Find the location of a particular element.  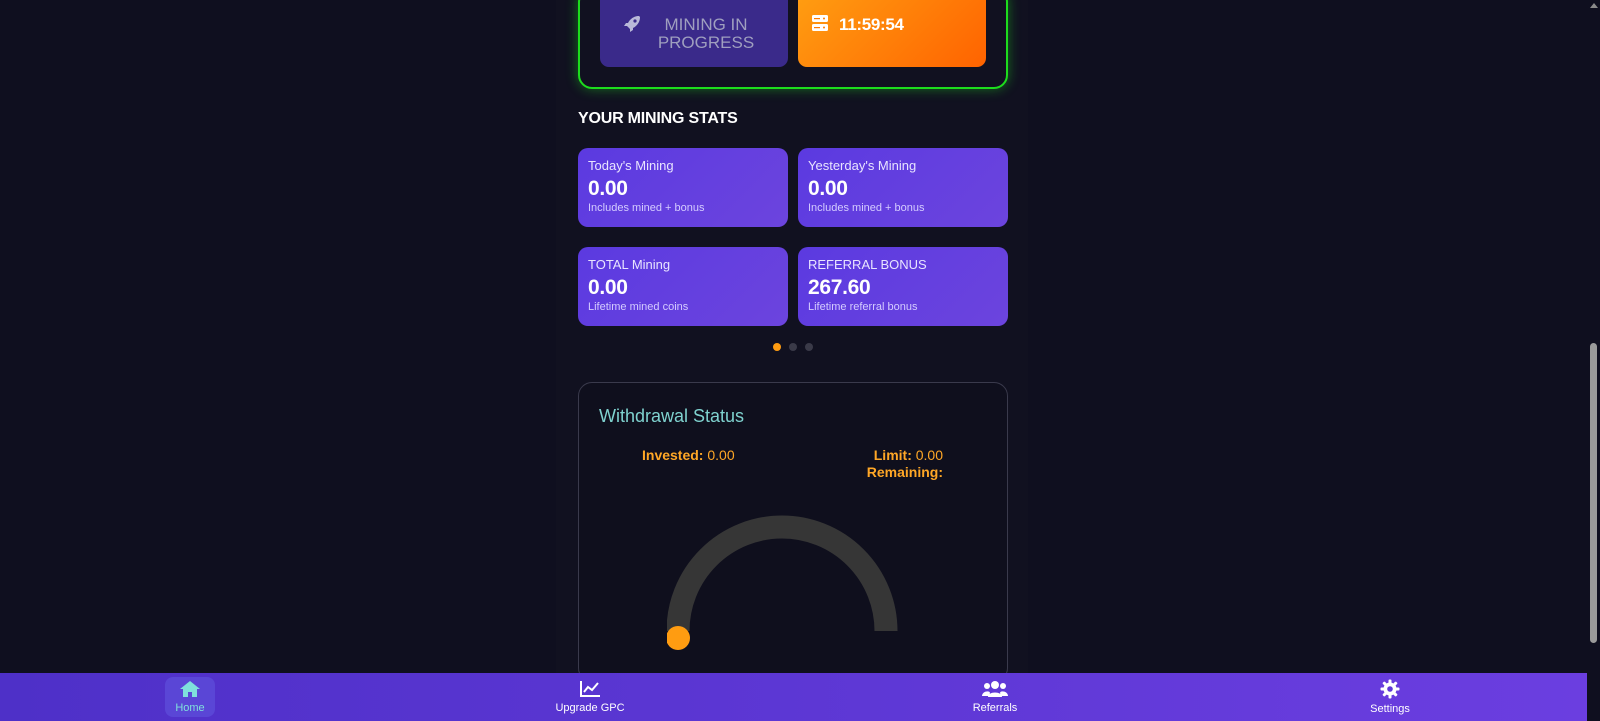

withdrawal-title: Withdrawal Status is located at coordinates (672, 416).